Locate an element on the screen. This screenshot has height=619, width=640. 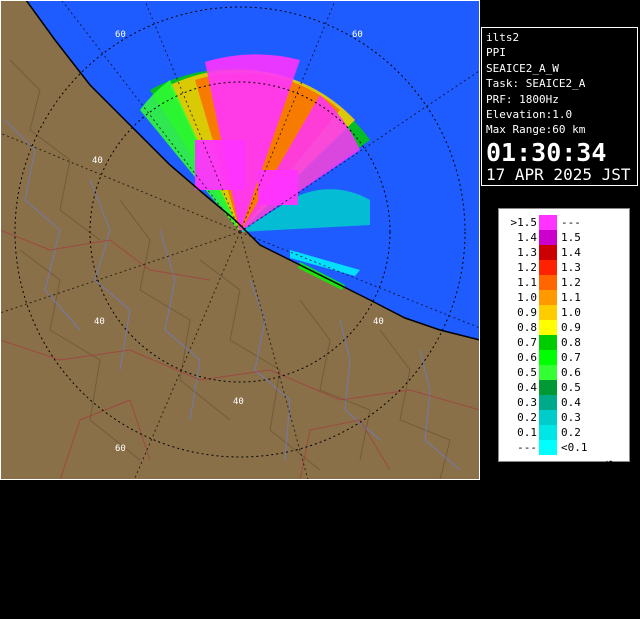
legend-upper-value: 0.3 is located at coordinates (571, 417).